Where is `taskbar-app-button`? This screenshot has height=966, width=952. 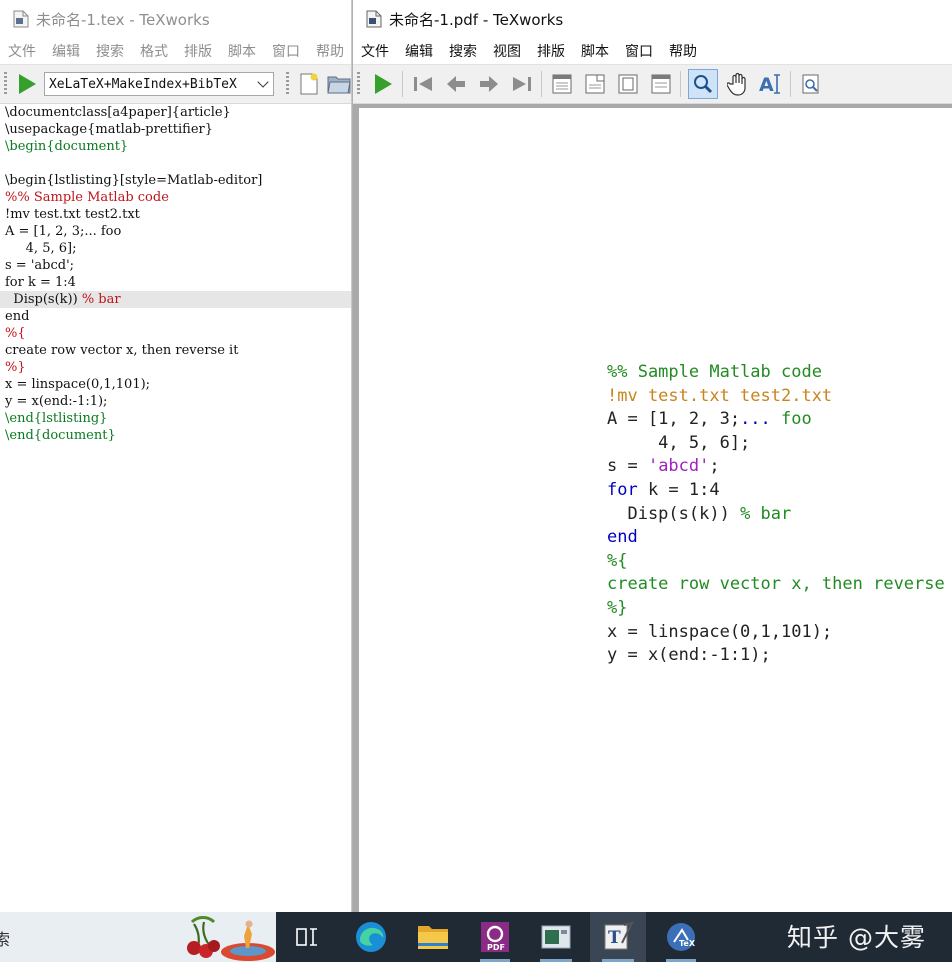
taskbar-app-button is located at coordinates (556, 937).